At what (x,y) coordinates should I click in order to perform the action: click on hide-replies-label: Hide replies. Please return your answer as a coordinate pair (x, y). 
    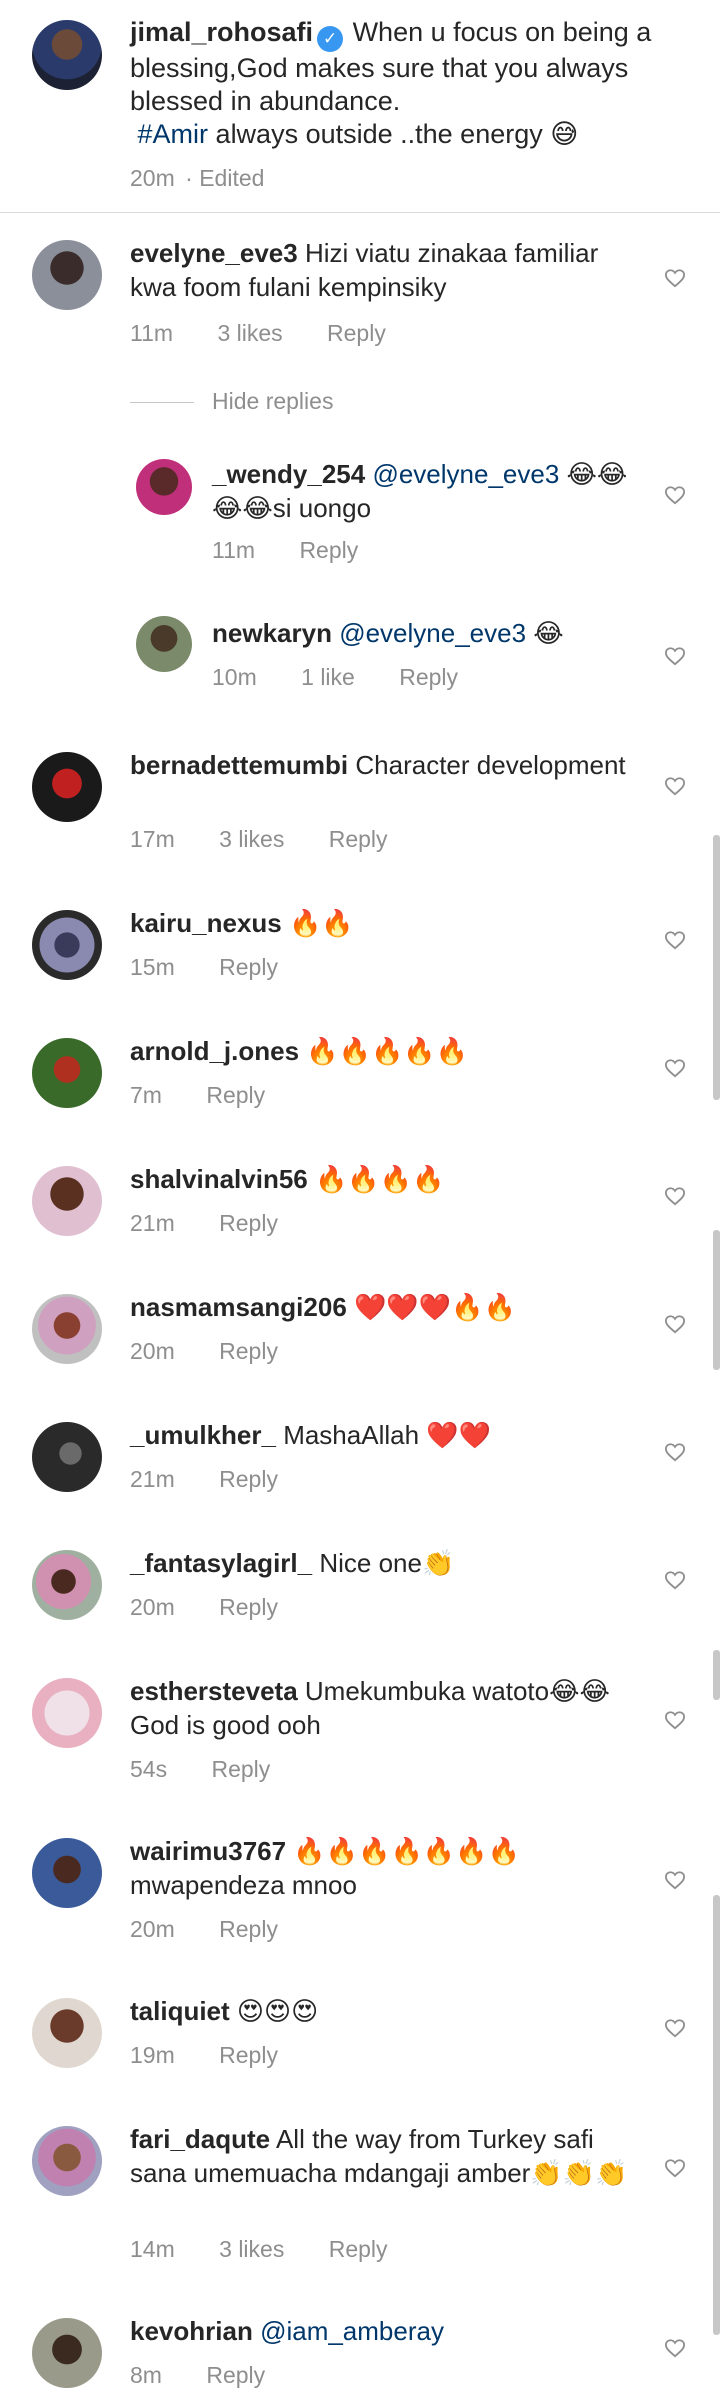
    Looking at the image, I should click on (272, 401).